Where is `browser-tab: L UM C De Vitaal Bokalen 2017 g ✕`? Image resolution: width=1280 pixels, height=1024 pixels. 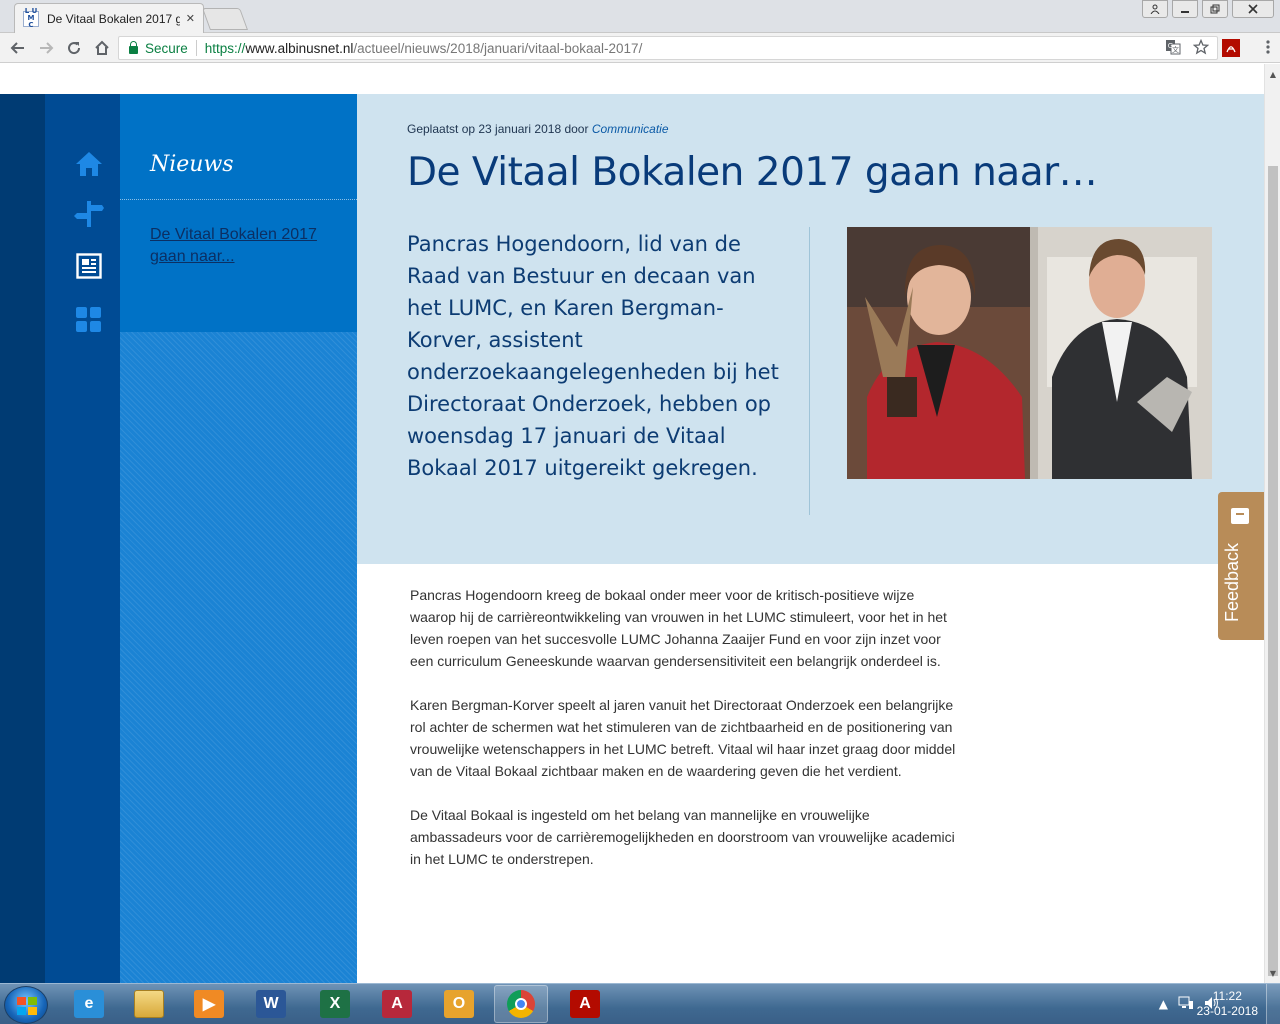 browser-tab: L UM C De Vitaal Bokalen 2017 g ✕ is located at coordinates (109, 18).